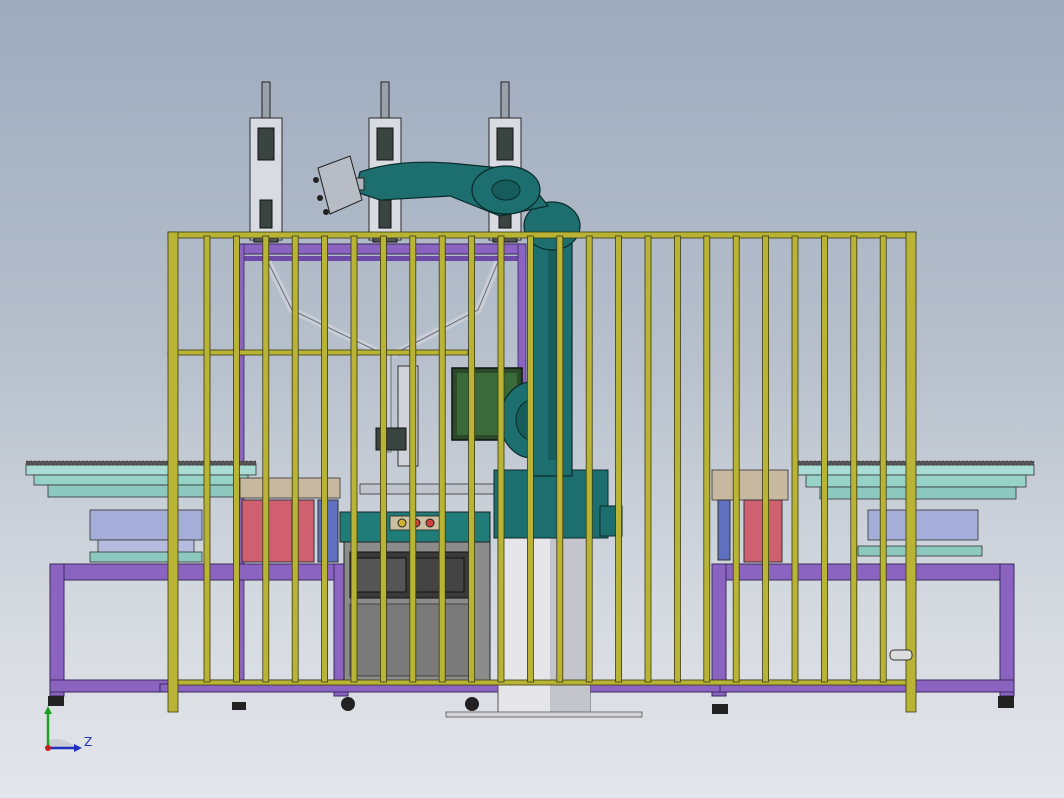  I want to click on fence-mid-rail, so click(318, 352).